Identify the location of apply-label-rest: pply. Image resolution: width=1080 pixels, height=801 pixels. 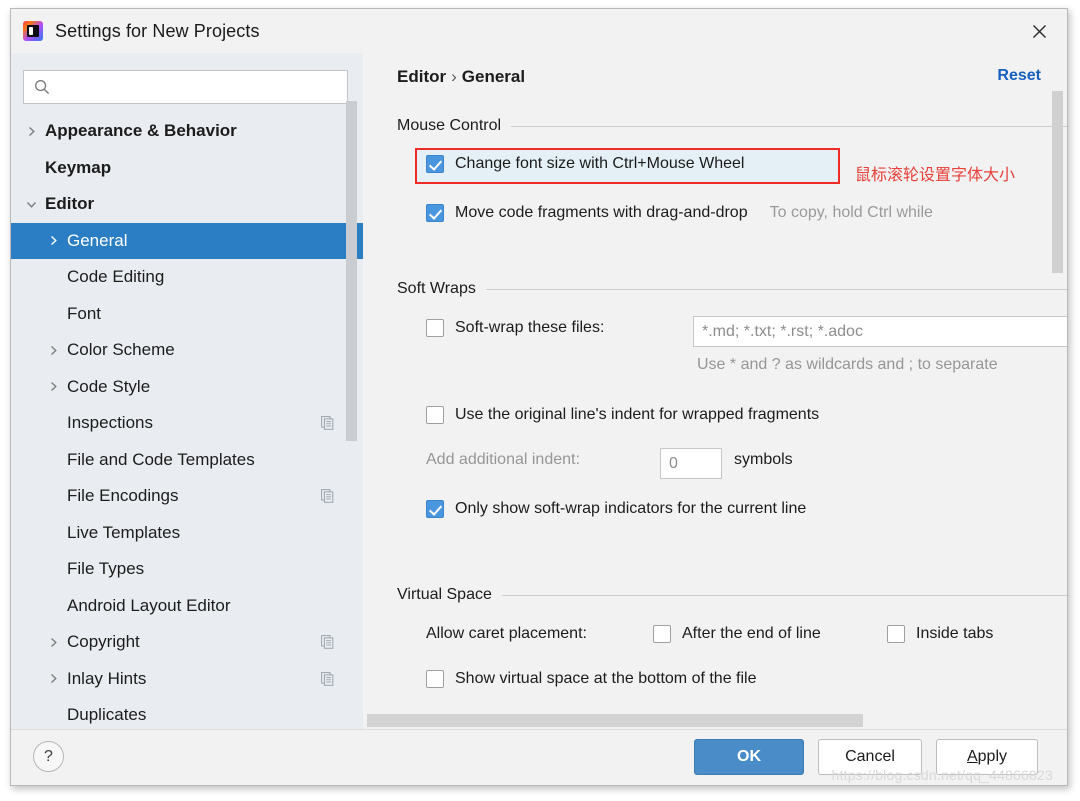
(992, 756).